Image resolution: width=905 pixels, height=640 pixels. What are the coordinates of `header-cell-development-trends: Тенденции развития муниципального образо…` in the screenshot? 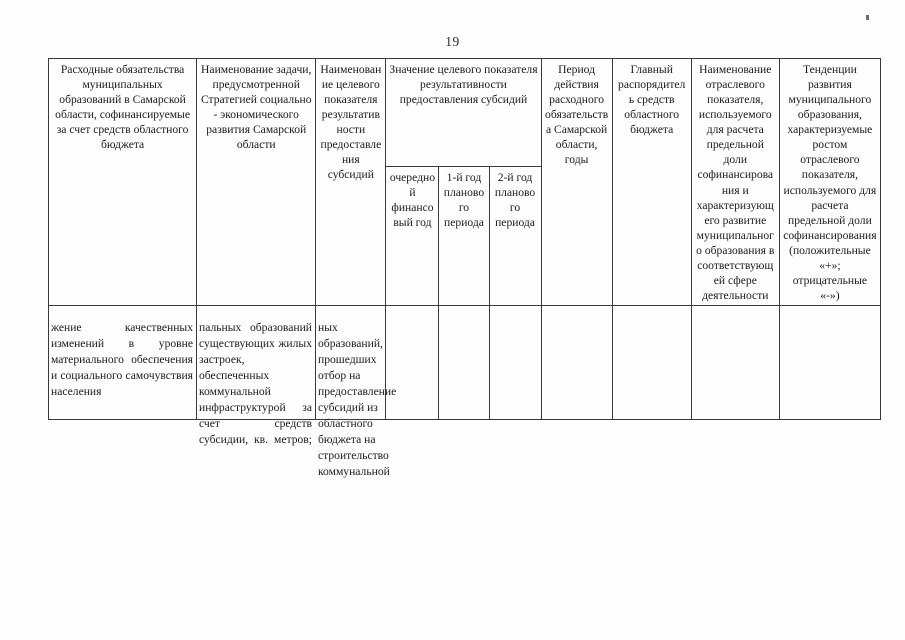 It's located at (830, 182).